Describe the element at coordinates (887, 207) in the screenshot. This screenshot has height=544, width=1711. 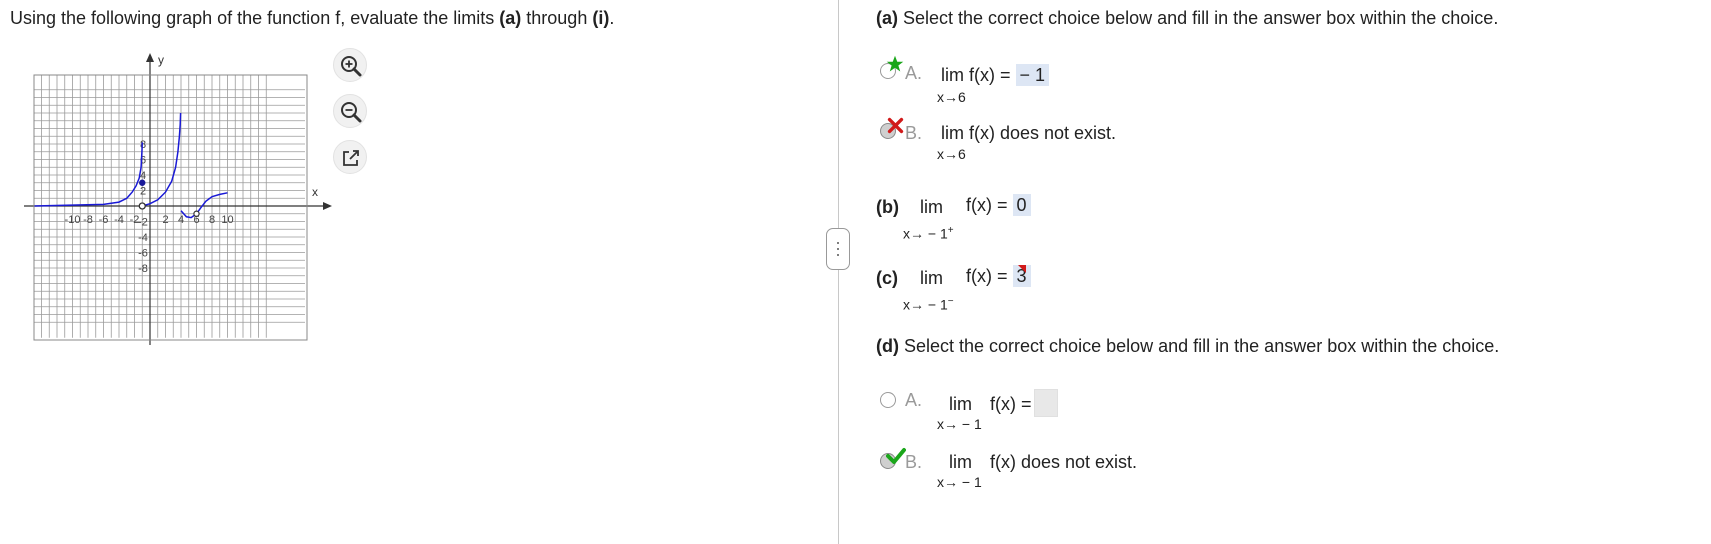
I see `part-b-label: (b)` at that location.